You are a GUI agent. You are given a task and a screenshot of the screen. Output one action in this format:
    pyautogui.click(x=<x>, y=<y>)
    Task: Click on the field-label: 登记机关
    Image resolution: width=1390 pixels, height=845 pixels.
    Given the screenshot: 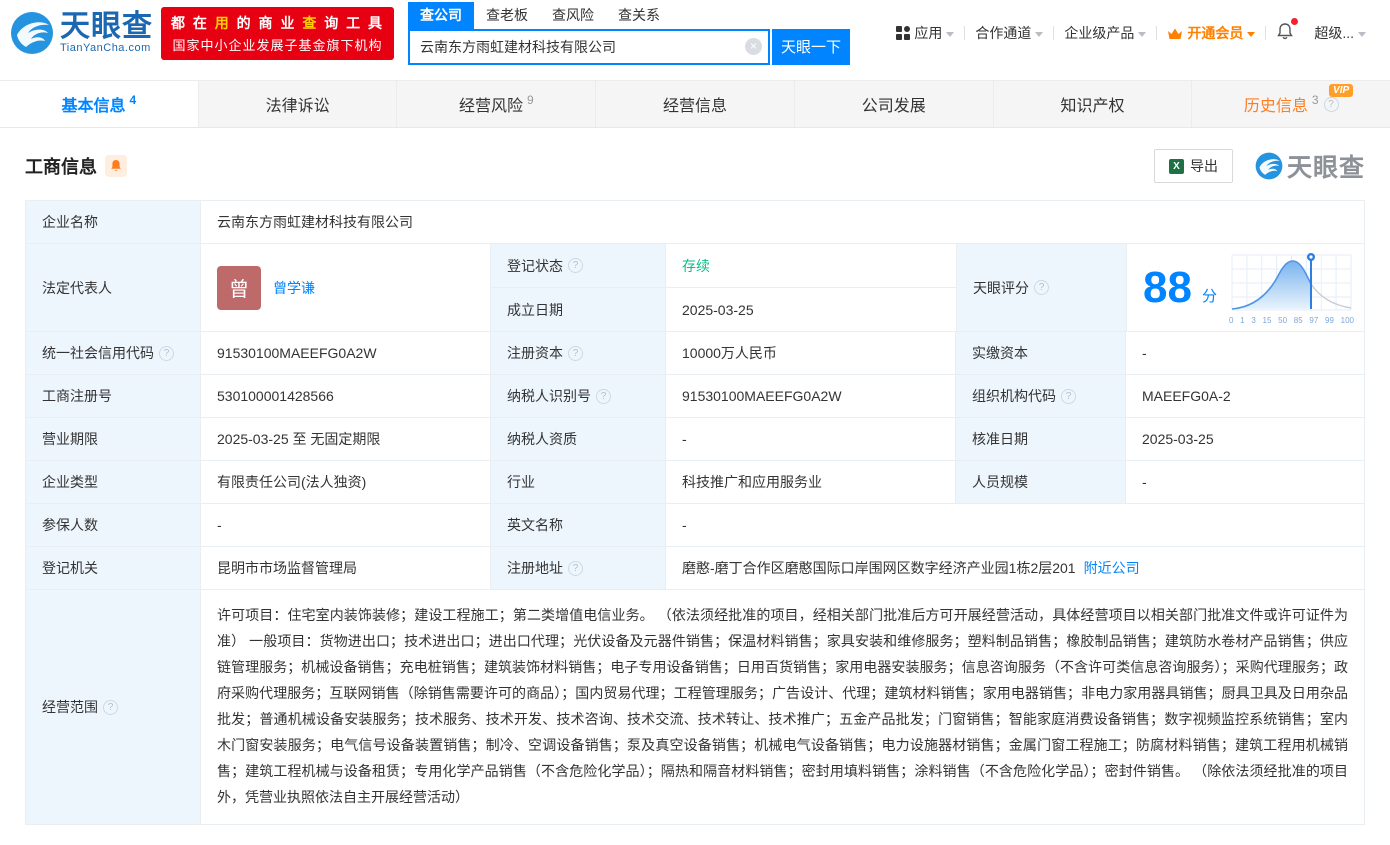 What is the action you would take?
    pyautogui.click(x=113, y=568)
    